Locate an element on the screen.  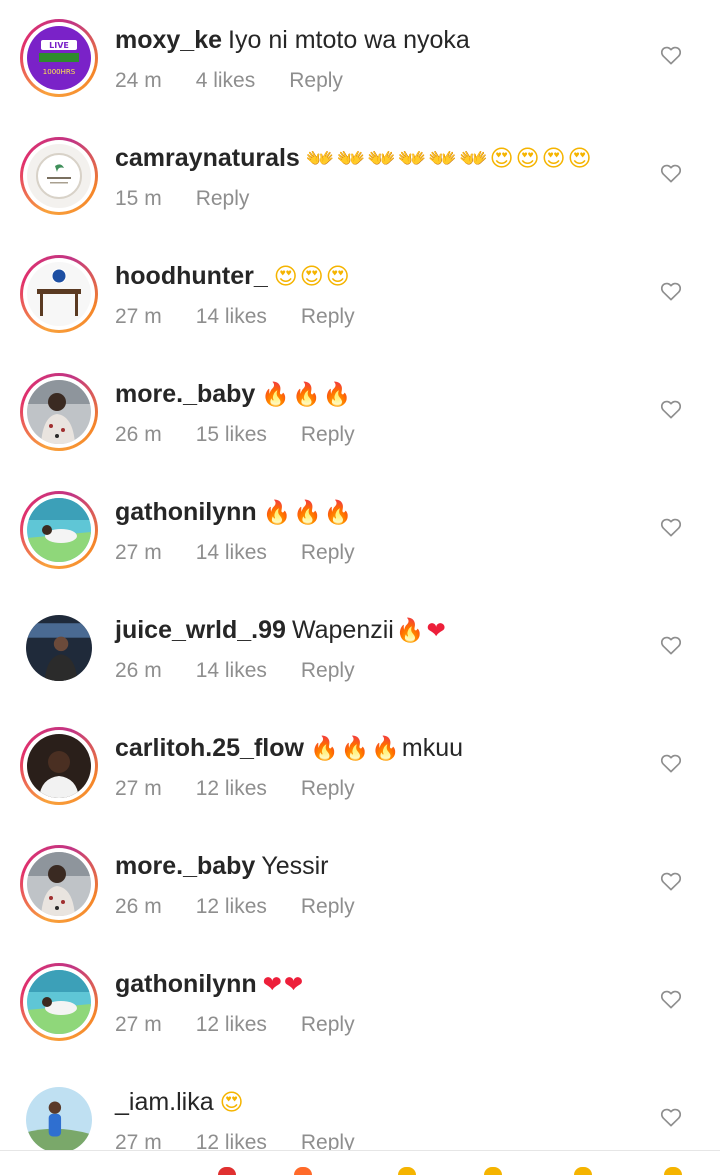
comment-meta: 27 m 14 likes Reply is located at coordinates (235, 553).